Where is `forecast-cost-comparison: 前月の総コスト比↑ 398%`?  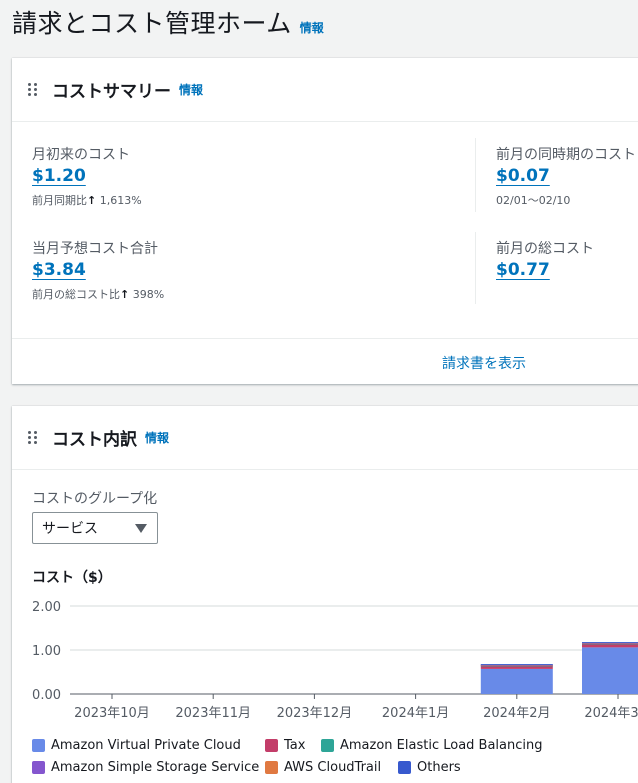 forecast-cost-comparison: 前月の総コスト比↑ 398% is located at coordinates (98, 294).